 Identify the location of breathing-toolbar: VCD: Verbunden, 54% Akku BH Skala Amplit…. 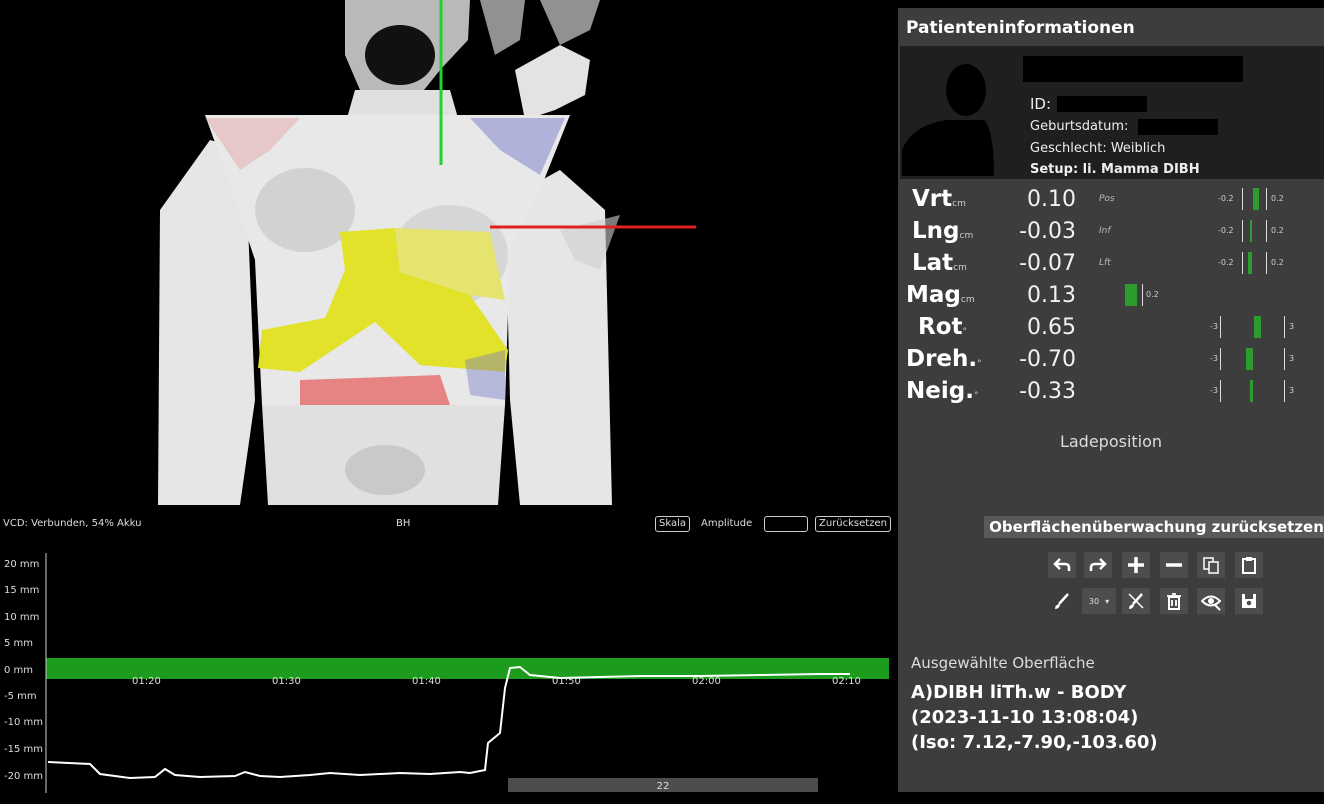
(447, 525).